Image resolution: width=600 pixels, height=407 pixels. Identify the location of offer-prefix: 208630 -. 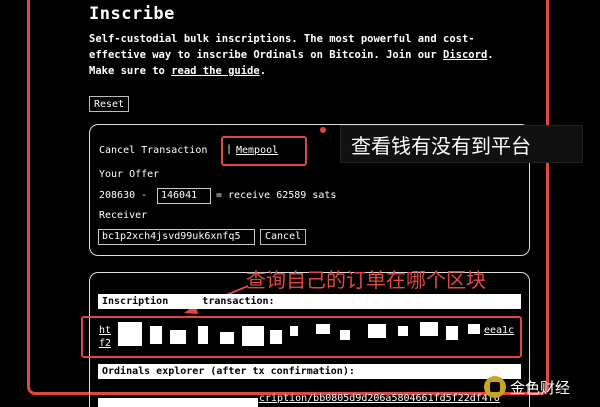
(123, 195).